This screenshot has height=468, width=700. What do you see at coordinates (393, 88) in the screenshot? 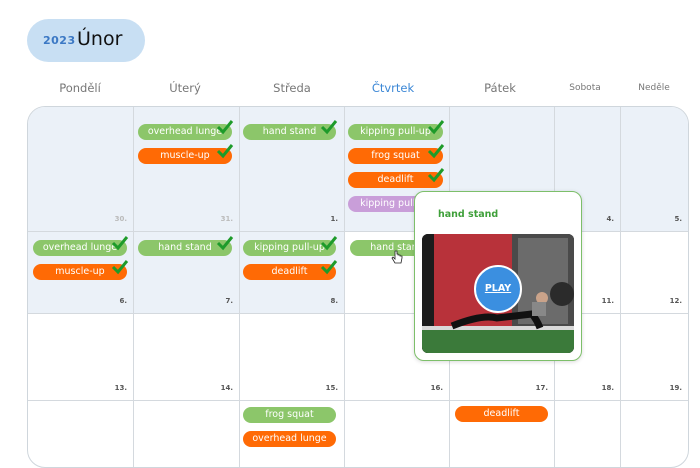
I see `weekday-thursday: Čtvrtek` at bounding box center [393, 88].